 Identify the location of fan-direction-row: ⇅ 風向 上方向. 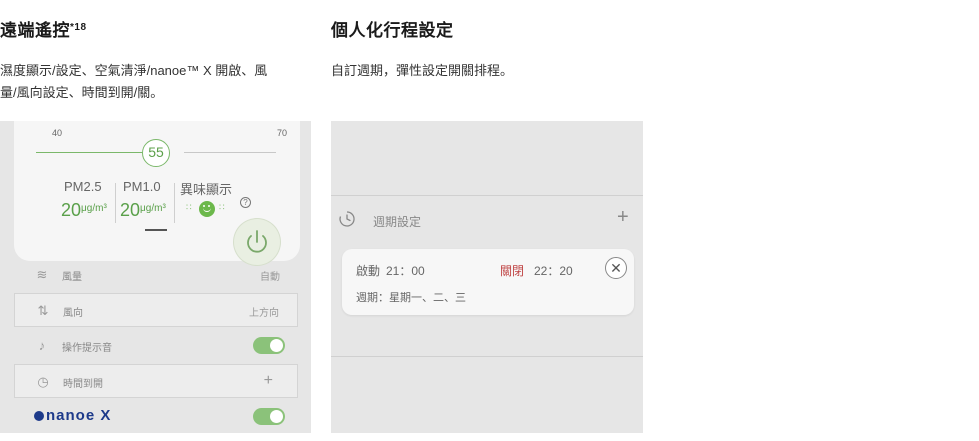
(156, 310).